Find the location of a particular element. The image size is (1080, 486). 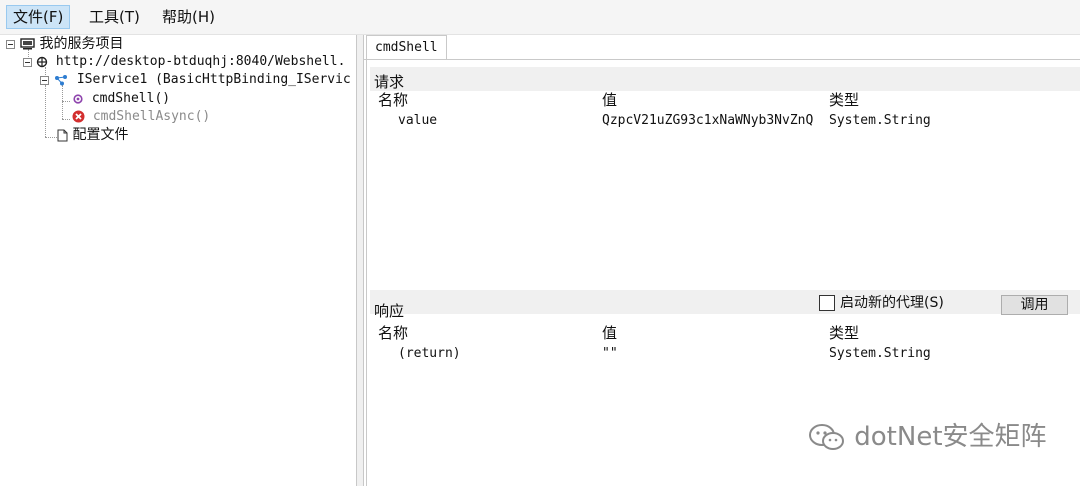

menu-help: 帮助(H) is located at coordinates (188, 17).